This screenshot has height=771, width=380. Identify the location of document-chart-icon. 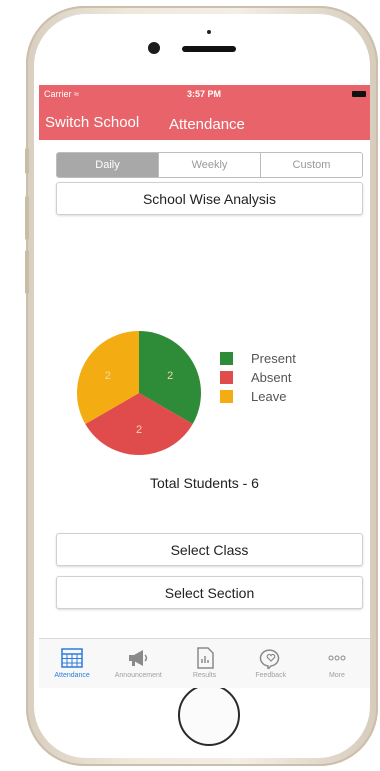
(205, 658).